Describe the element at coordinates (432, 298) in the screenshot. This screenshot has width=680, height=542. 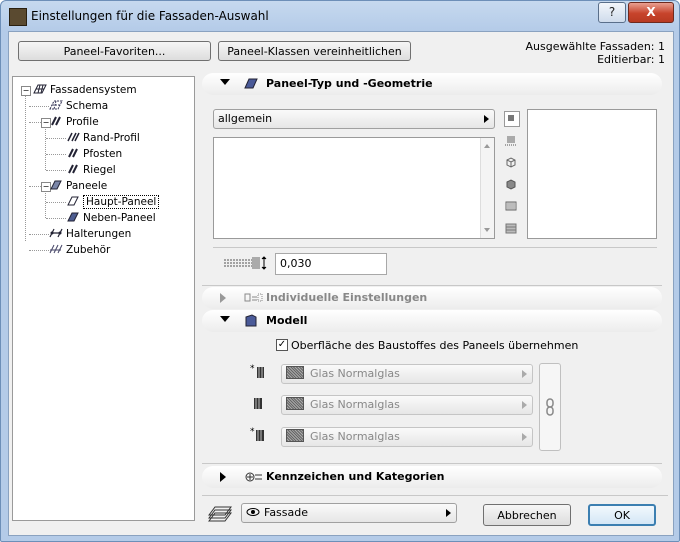
I see `section-individual-header: Individuelle Einstellungen` at that location.